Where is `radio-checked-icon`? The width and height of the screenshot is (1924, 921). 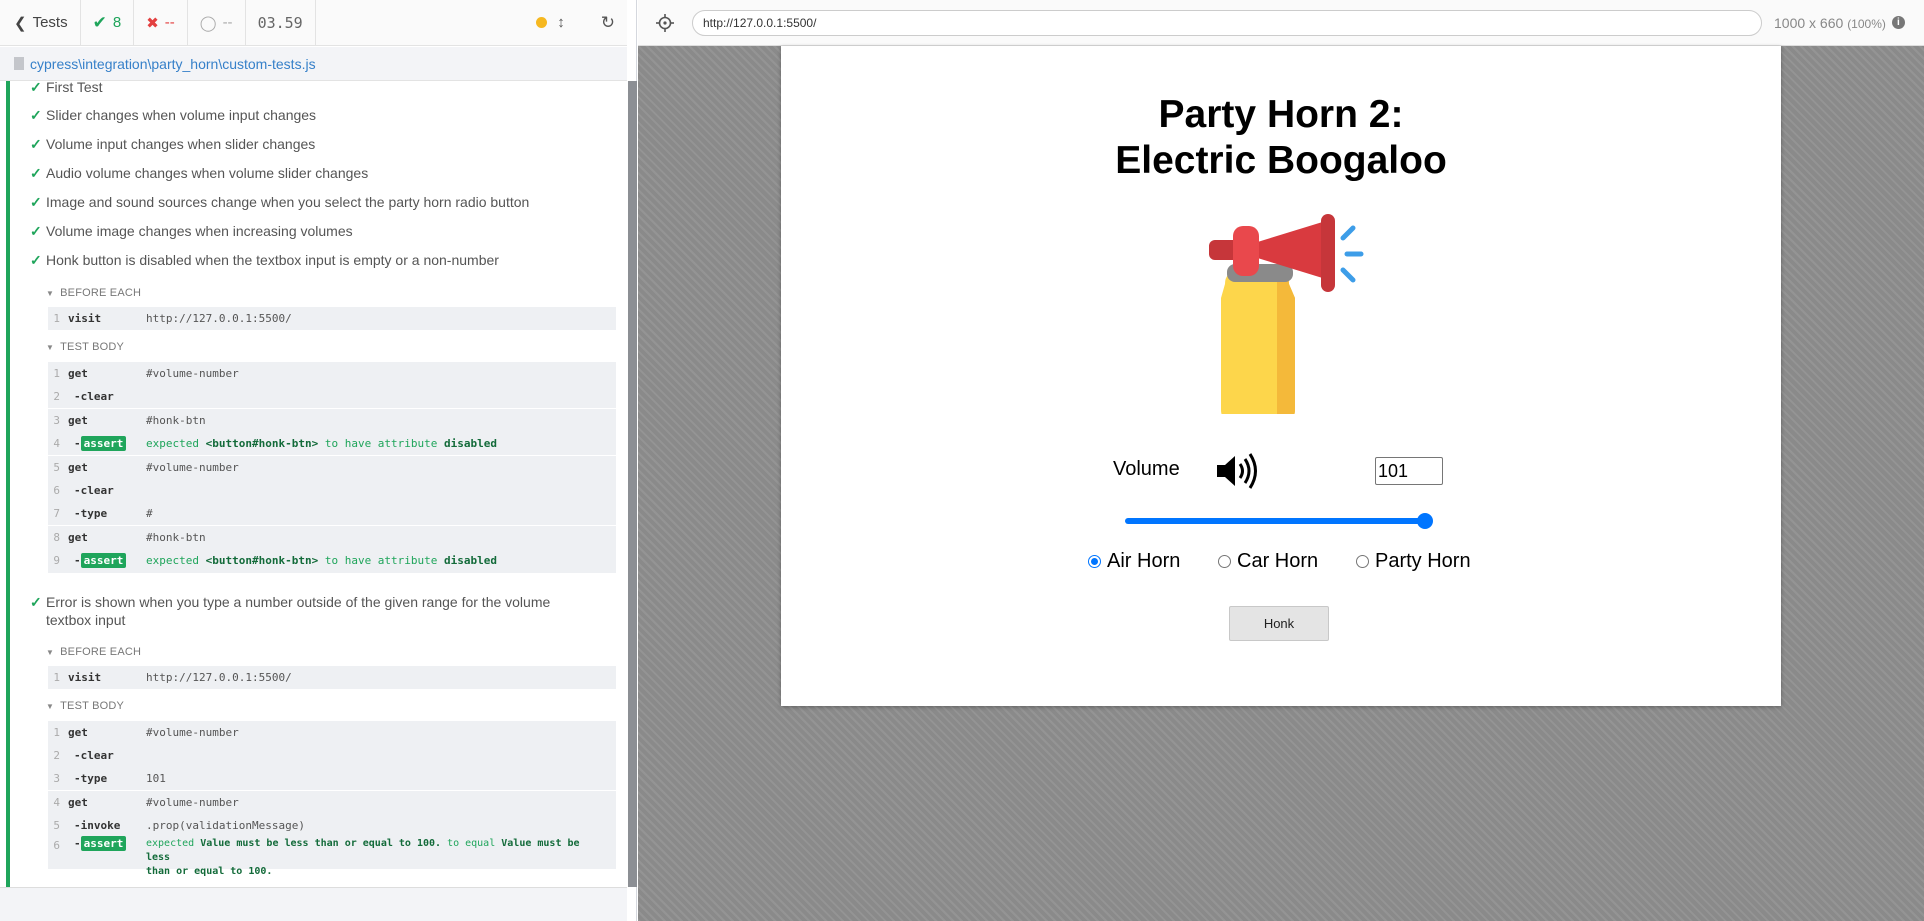 radio-checked-icon is located at coordinates (1094, 561).